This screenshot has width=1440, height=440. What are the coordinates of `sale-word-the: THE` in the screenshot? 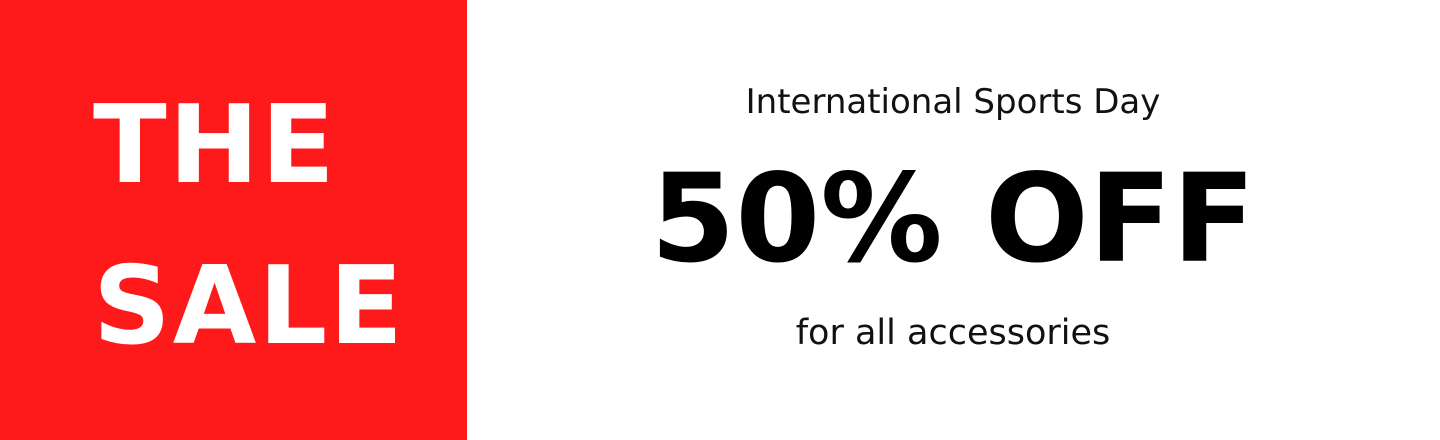 It's located at (215, 145).